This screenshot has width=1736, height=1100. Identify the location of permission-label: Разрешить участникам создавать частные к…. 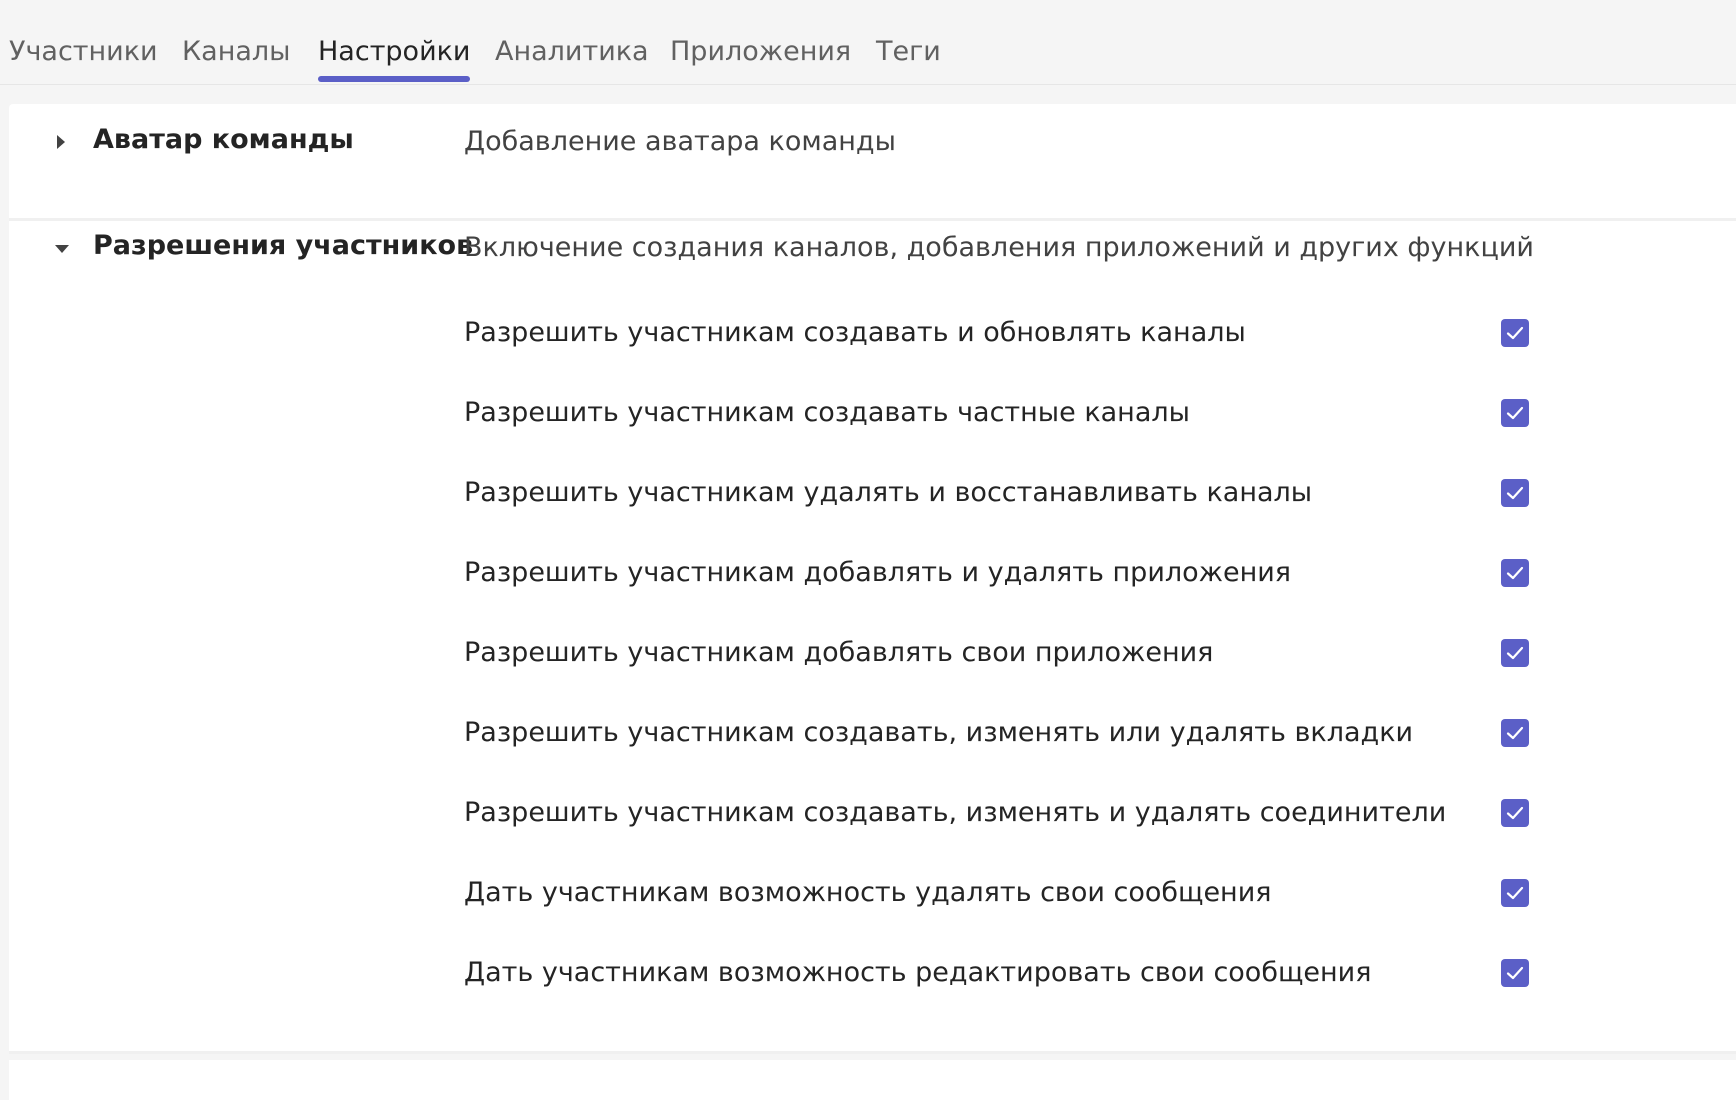
(827, 412).